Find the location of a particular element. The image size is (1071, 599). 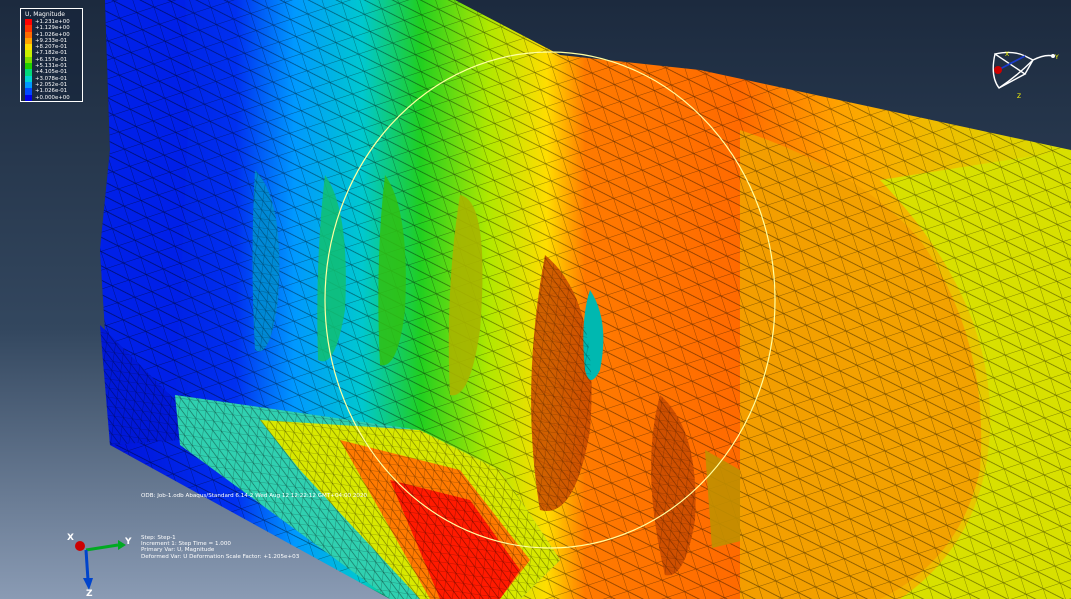

view-cube: X Y Z is located at coordinates (1023, 74).